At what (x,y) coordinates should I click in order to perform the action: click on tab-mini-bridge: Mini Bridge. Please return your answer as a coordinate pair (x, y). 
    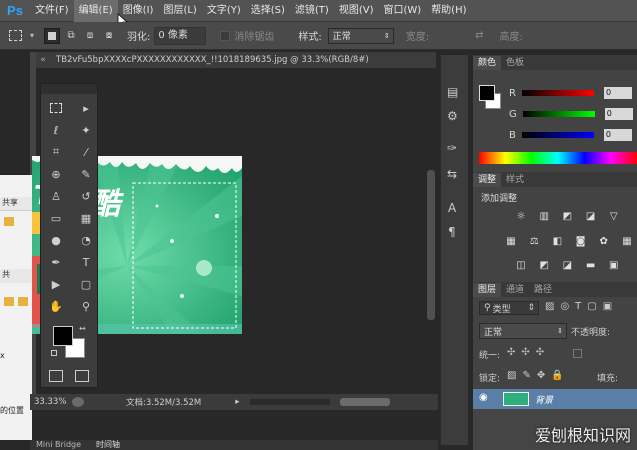
    Looking at the image, I should click on (58, 445).